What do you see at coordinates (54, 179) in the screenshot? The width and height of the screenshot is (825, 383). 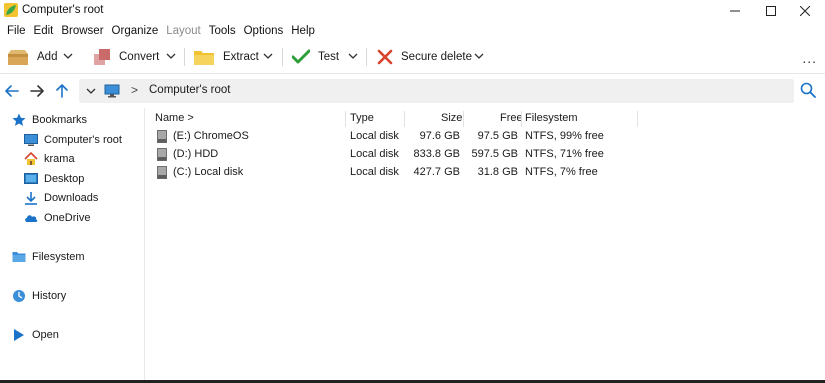 I see `sidebar-item-desktop: Desktop` at bounding box center [54, 179].